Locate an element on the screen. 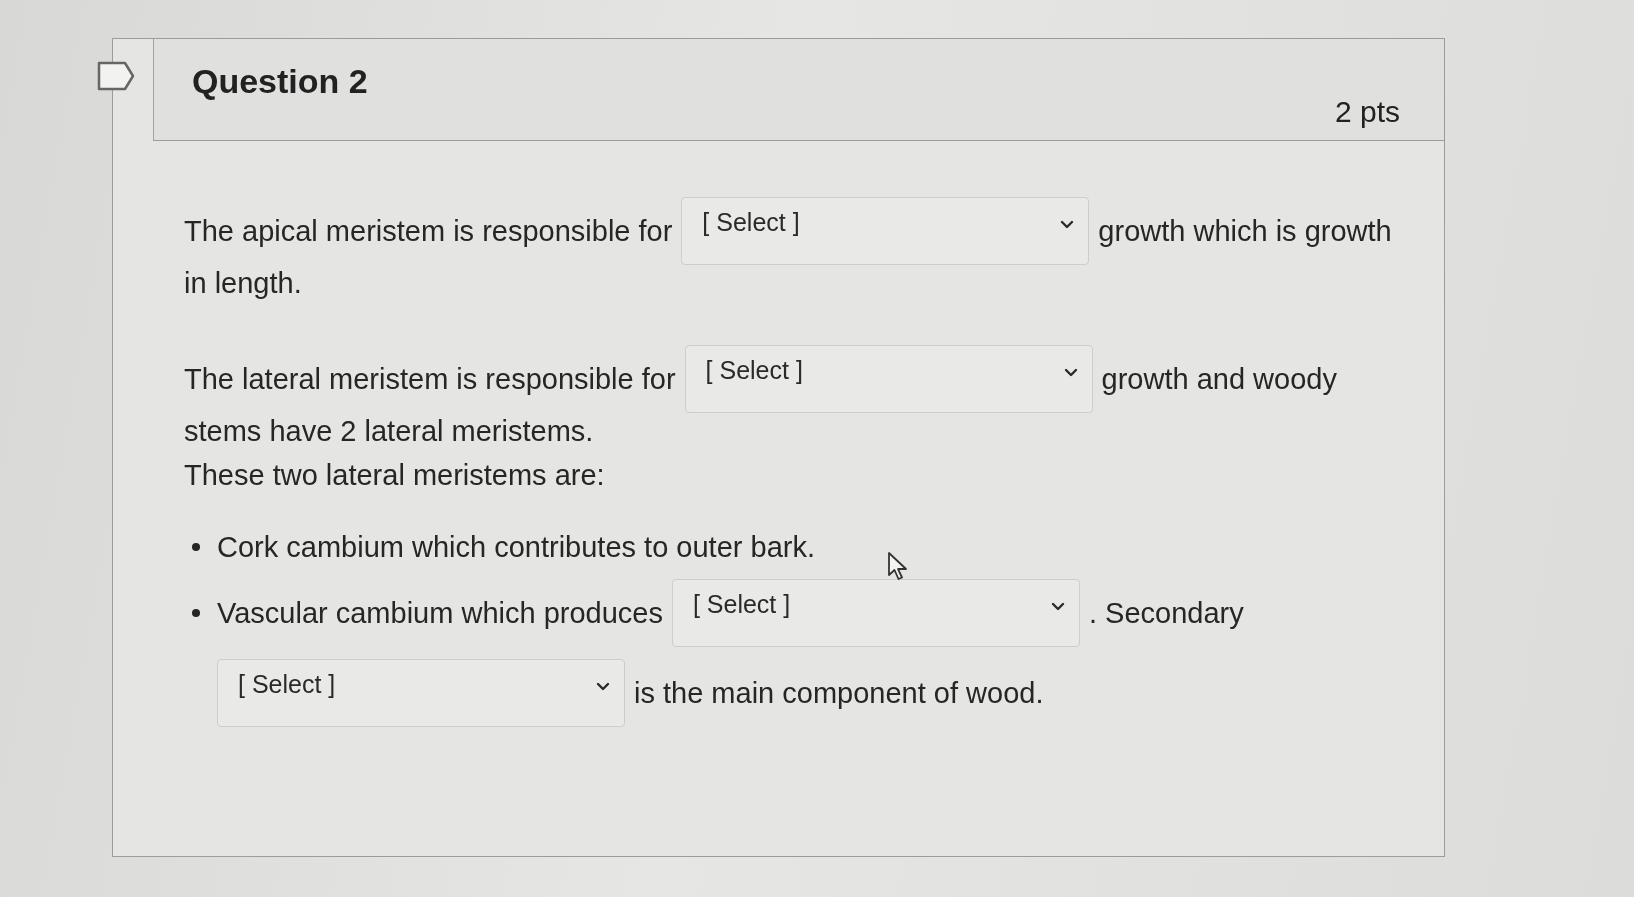  question-text: Vascular cambium which produces is located at coordinates (440, 613).